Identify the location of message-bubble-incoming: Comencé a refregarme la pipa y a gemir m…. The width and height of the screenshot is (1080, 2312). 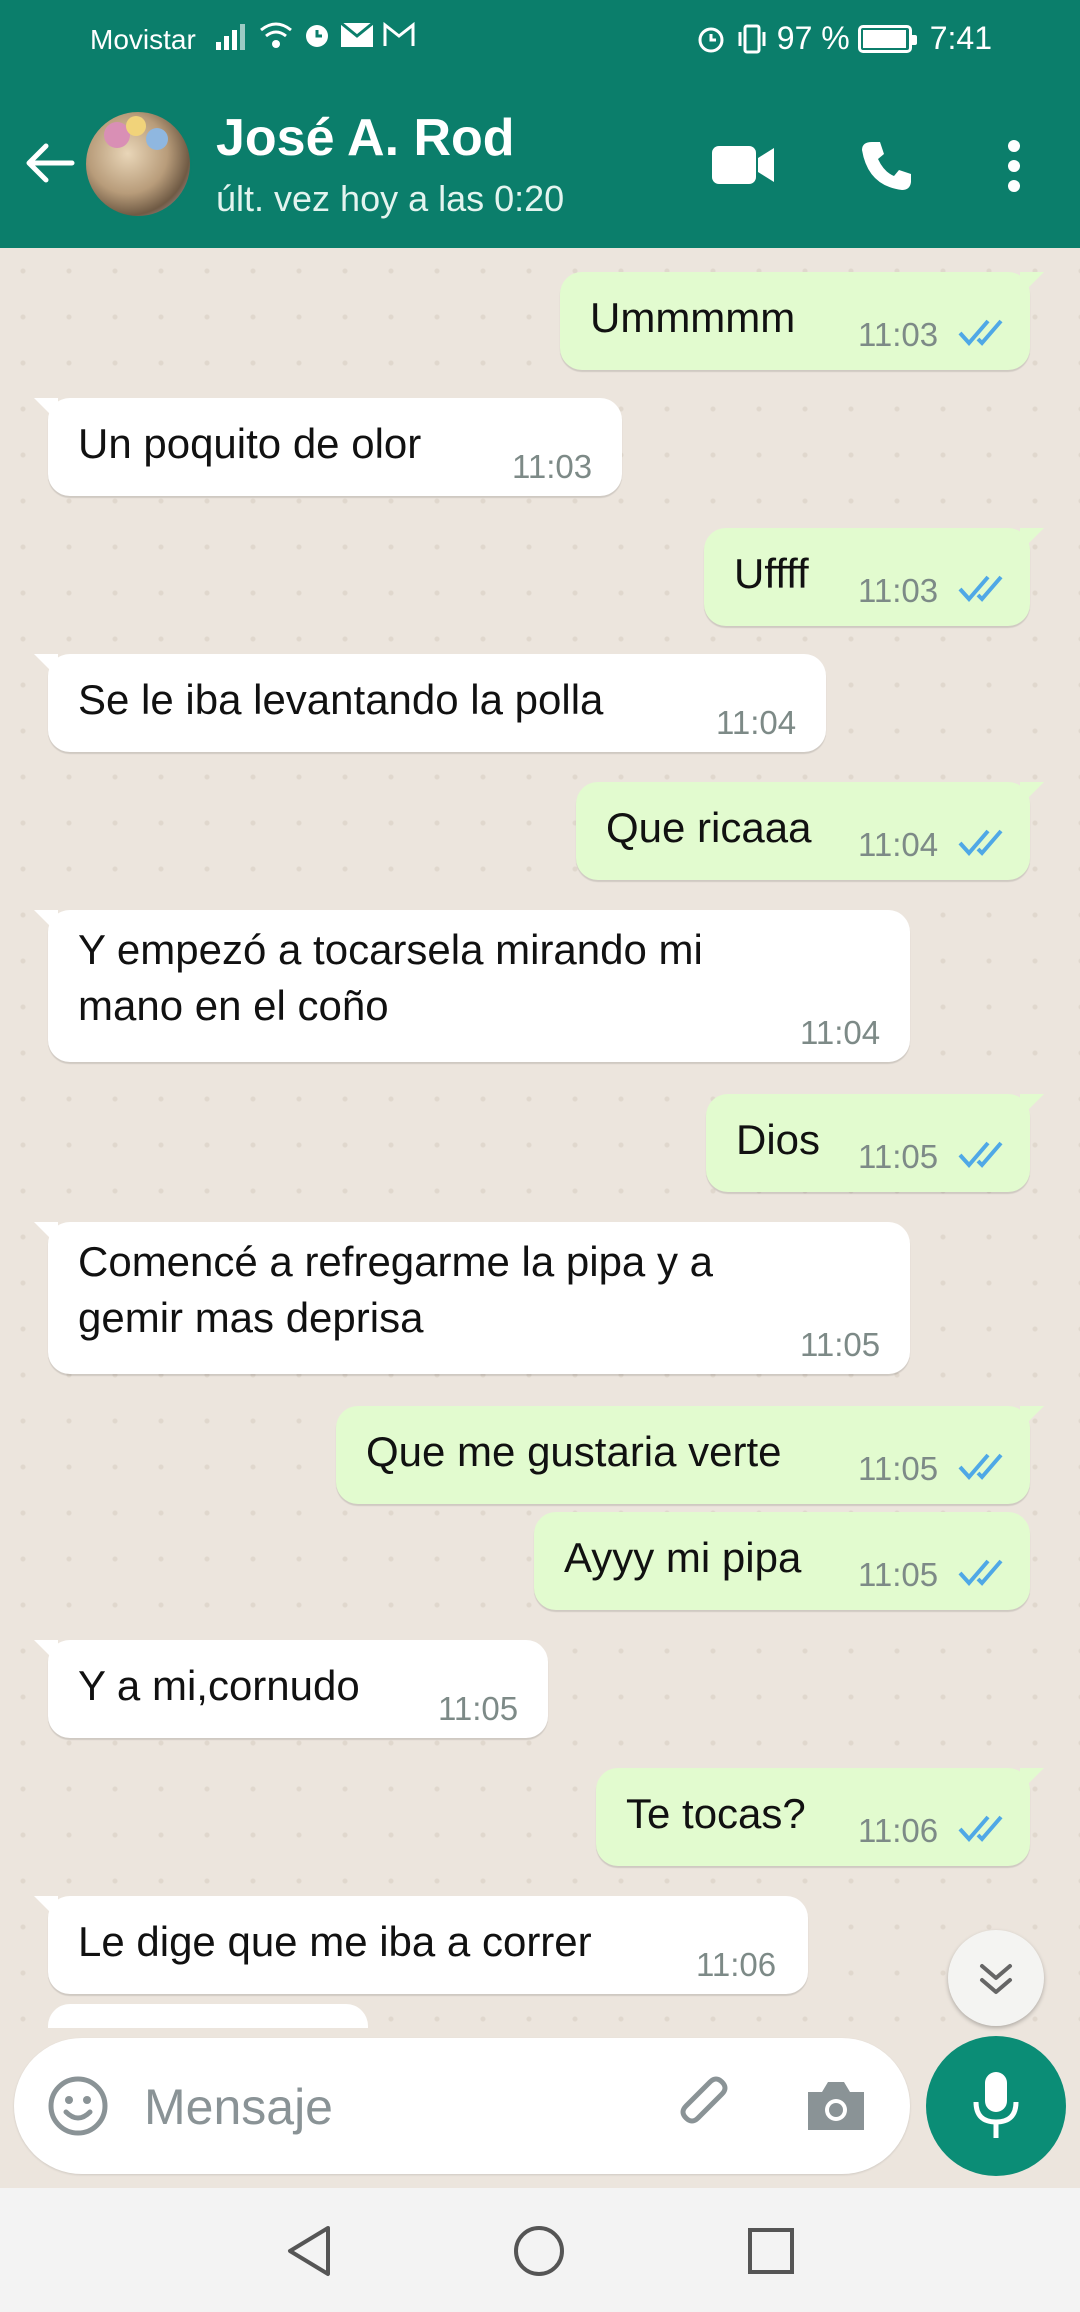
(472, 1298).